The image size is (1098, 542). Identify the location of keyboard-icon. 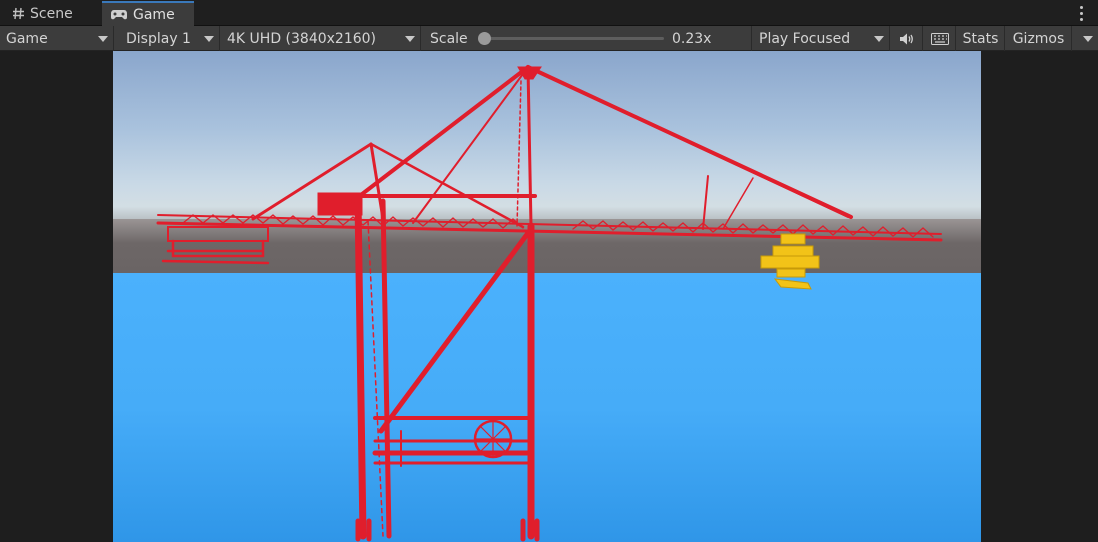
(939, 38).